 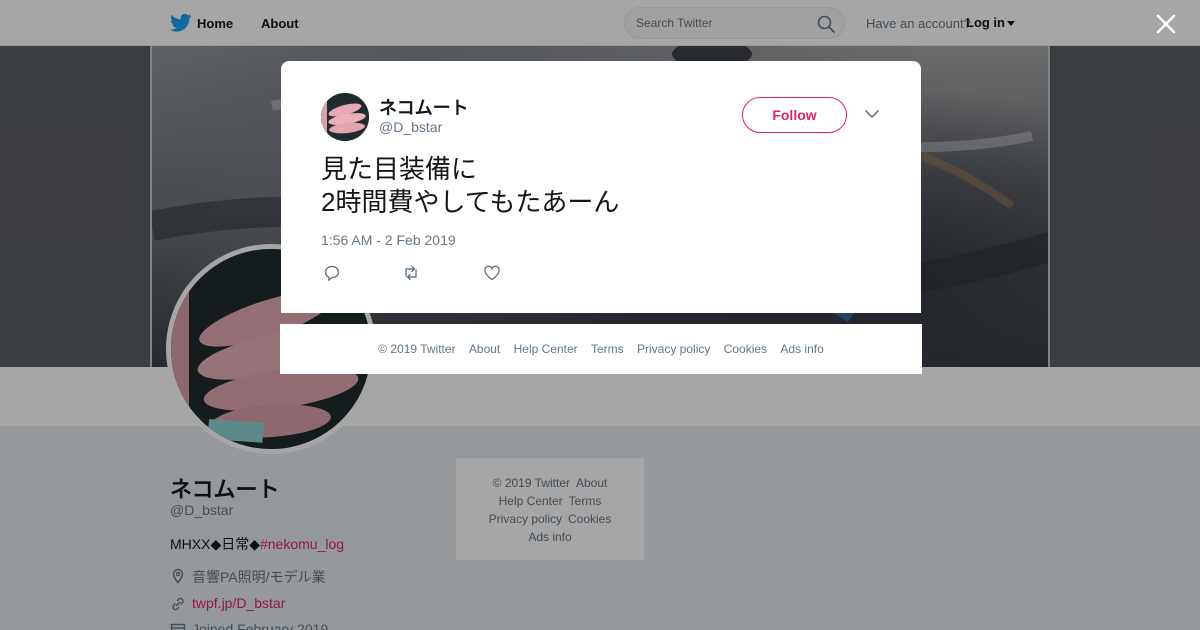 I want to click on tweet-text: 見た目装備に 2時間費やしてもたあーん, so click(x=601, y=186).